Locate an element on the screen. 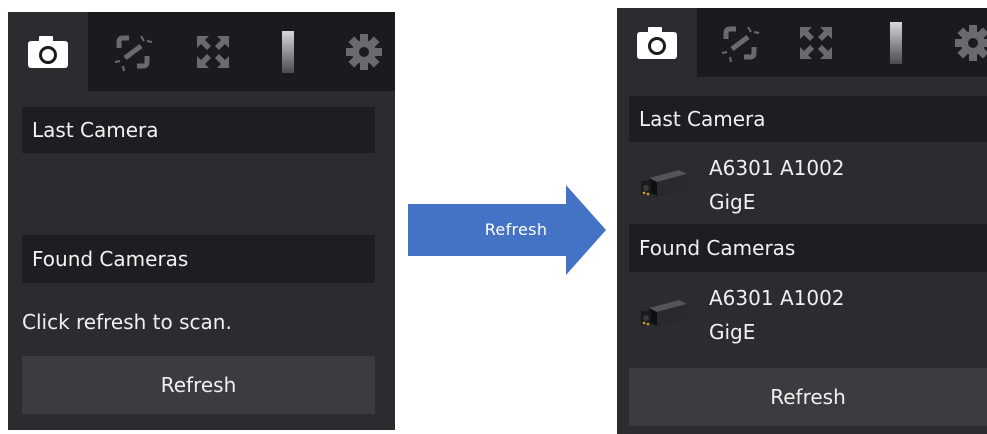 The width and height of the screenshot is (987, 434). last-camera-item: A6301 A1002 GigE is located at coordinates (802, 184).